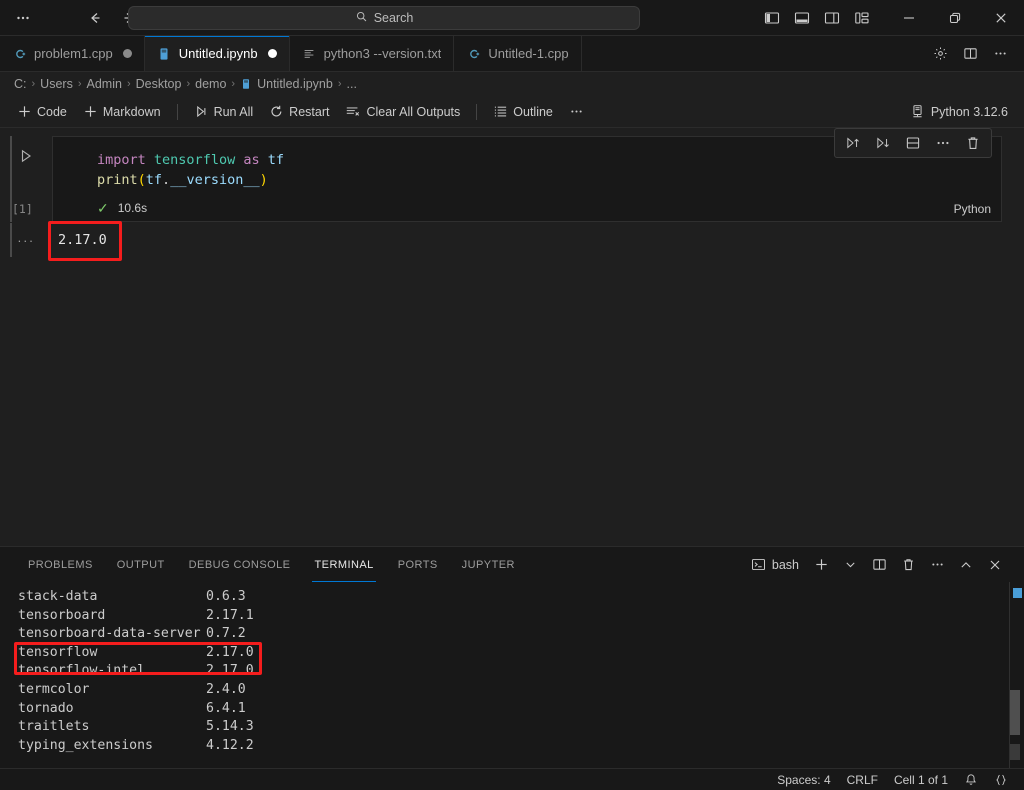 The image size is (1024, 790). I want to click on package-name: stack-data, so click(58, 596).